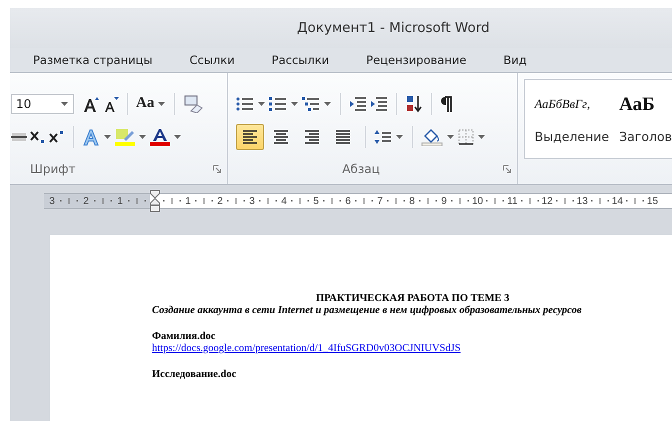  Describe the element at coordinates (42, 104) in the screenshot. I see `font-size-field: 10` at that location.